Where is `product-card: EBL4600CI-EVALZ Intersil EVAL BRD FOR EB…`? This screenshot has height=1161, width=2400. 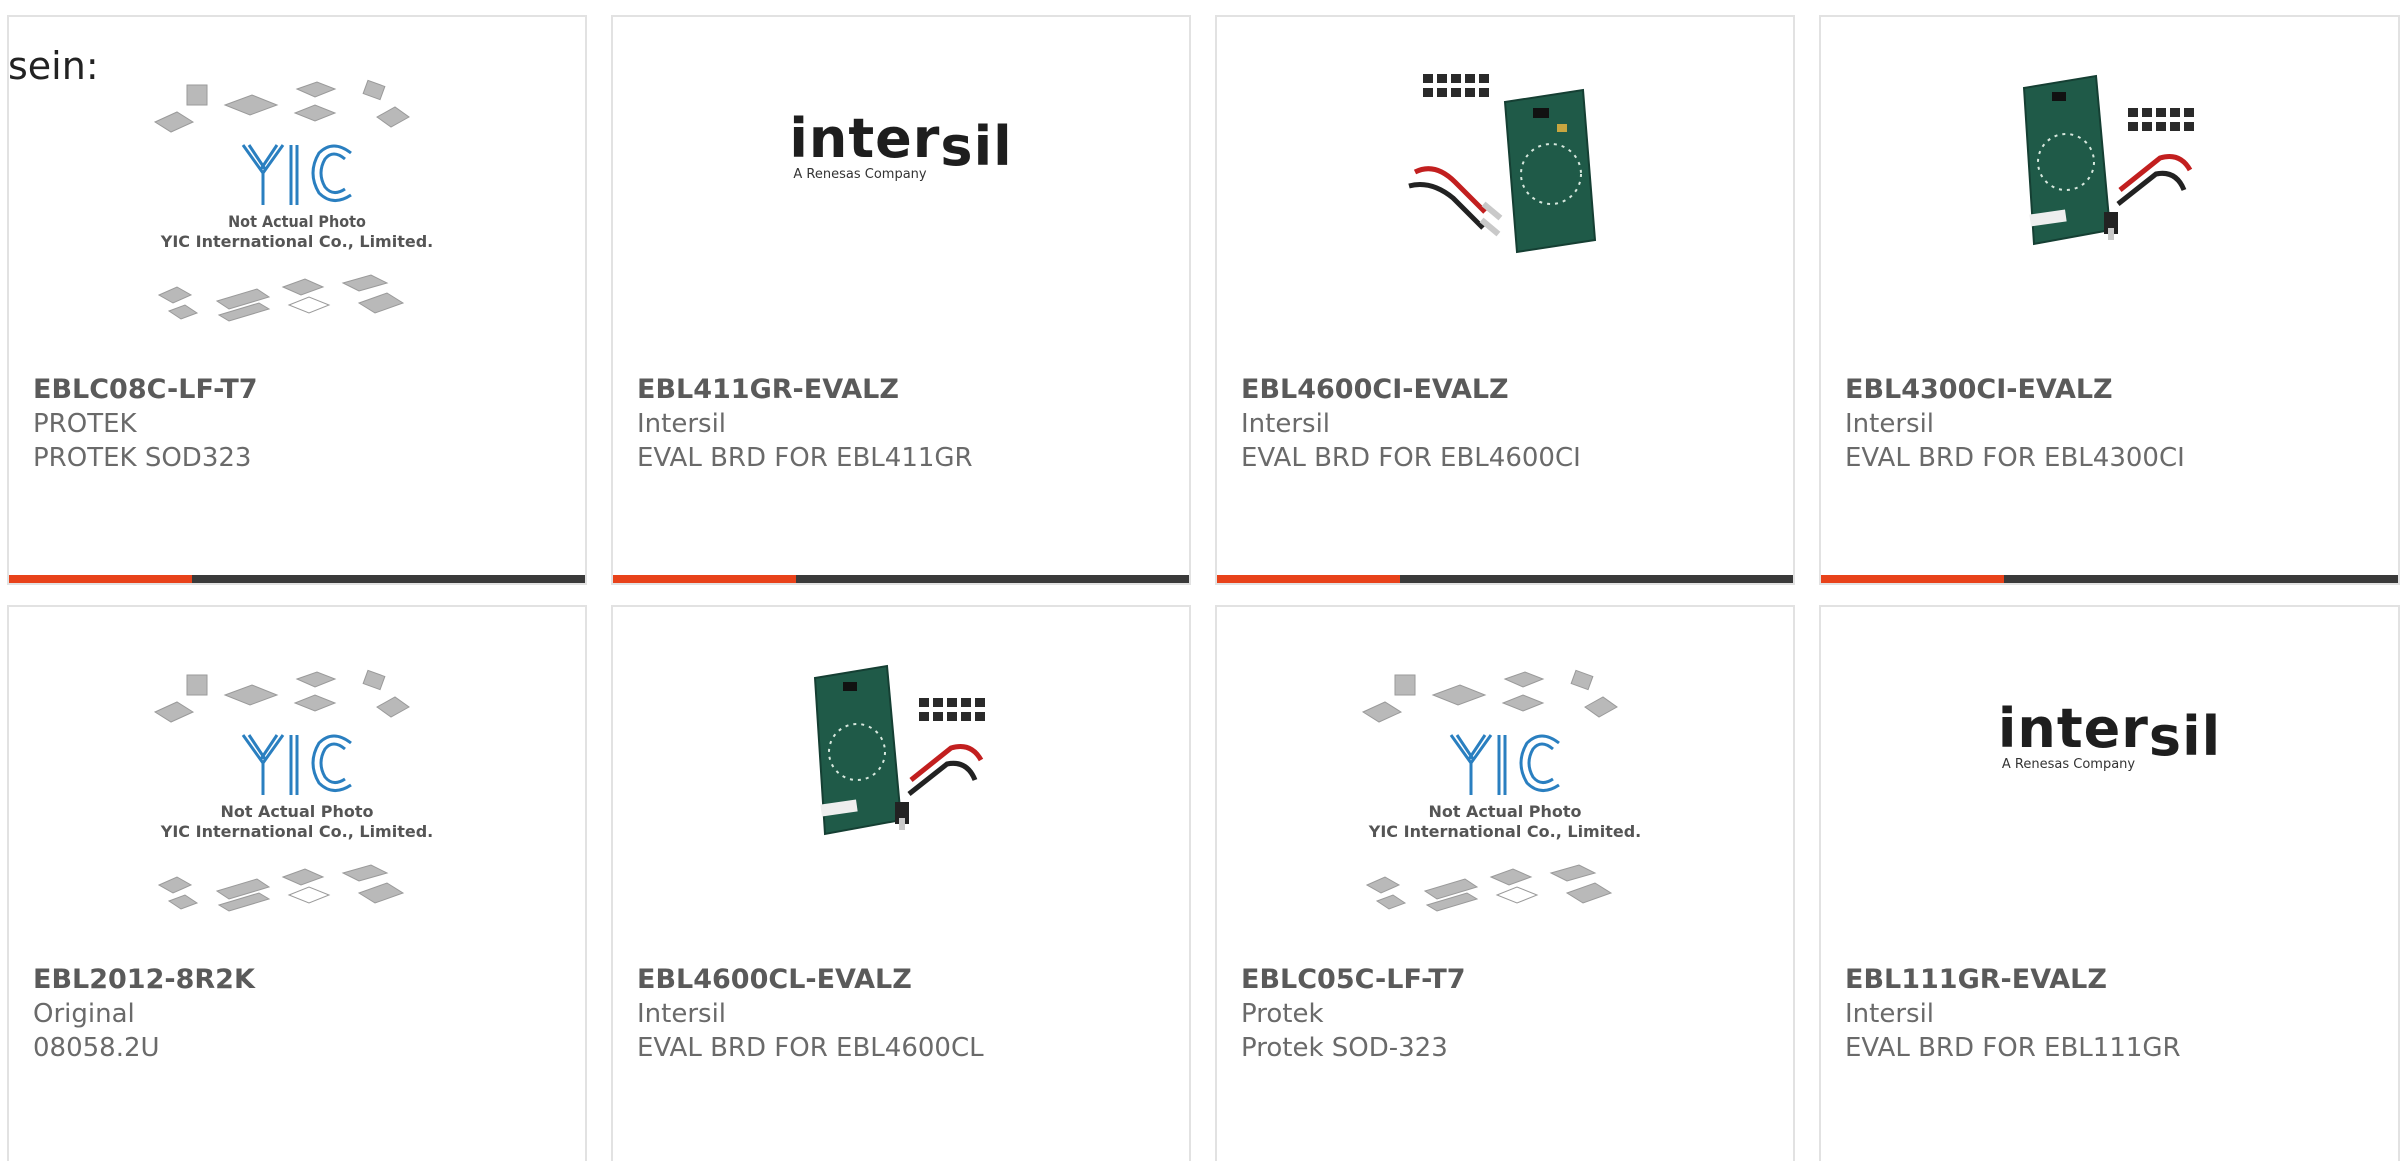
product-card: EBL4600CI-EVALZ Intersil EVAL BRD FOR EB… is located at coordinates (1505, 300).